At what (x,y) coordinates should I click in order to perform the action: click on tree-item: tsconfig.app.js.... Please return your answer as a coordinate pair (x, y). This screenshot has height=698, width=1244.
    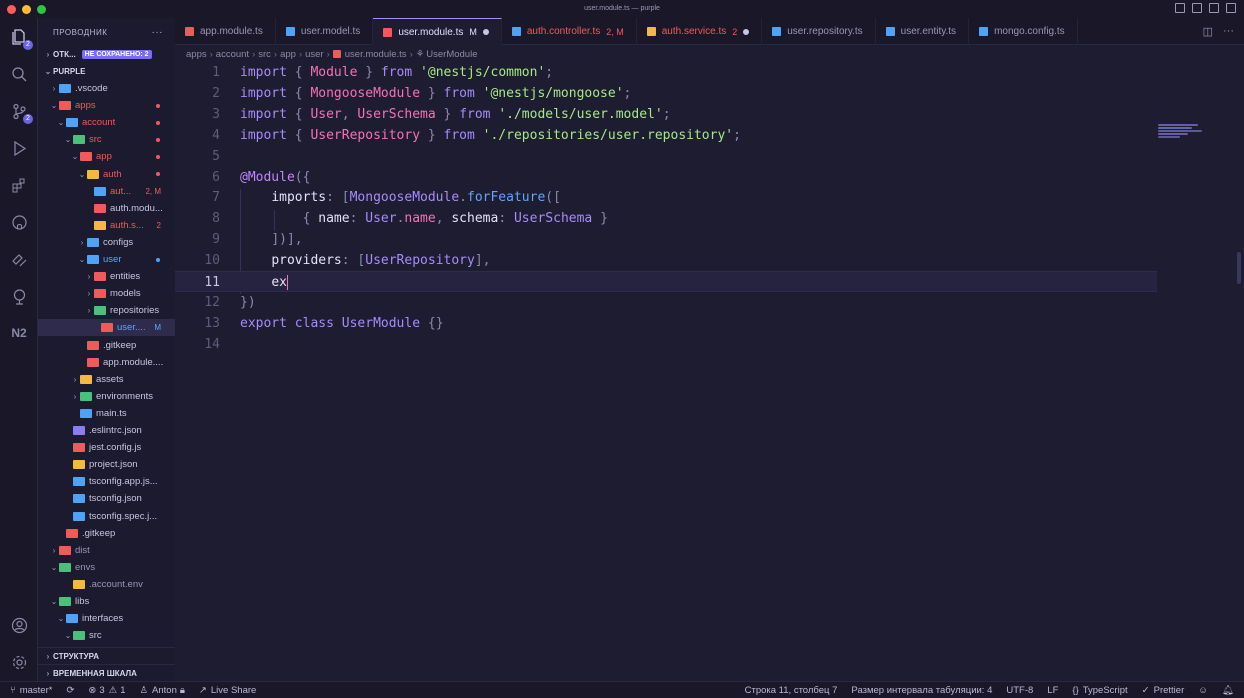
    Looking at the image, I should click on (106, 481).